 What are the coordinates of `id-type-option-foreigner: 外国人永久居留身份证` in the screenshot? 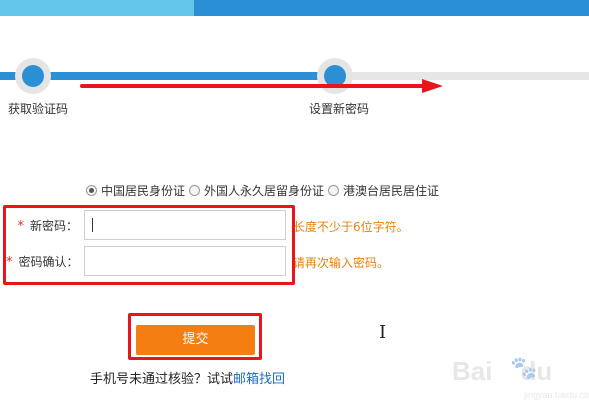 It's located at (256, 190).